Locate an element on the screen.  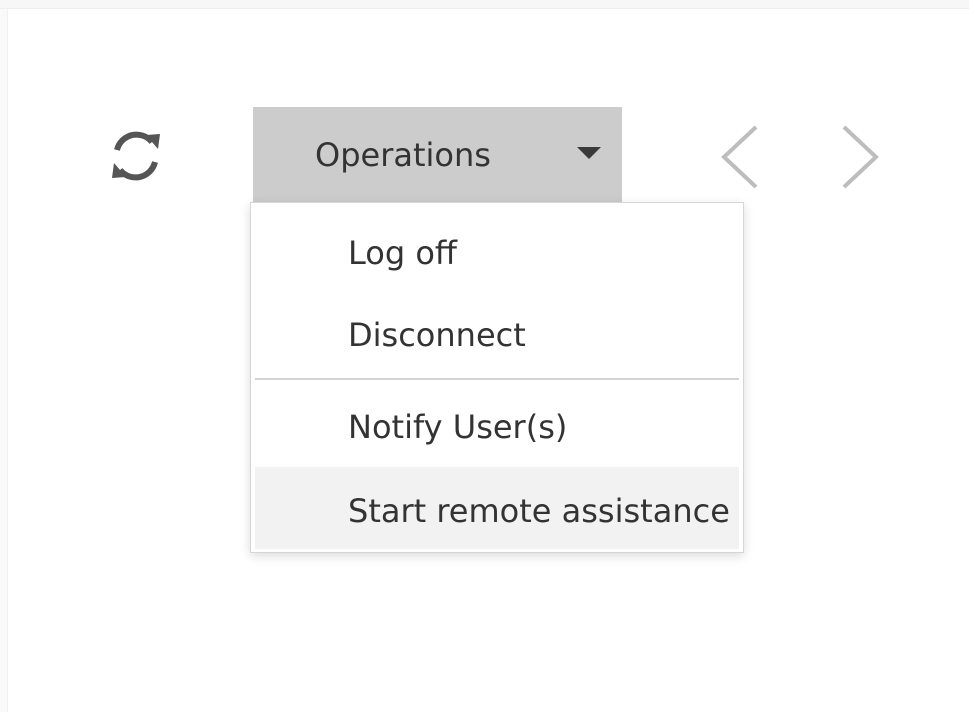
previous-button is located at coordinates (741, 157).